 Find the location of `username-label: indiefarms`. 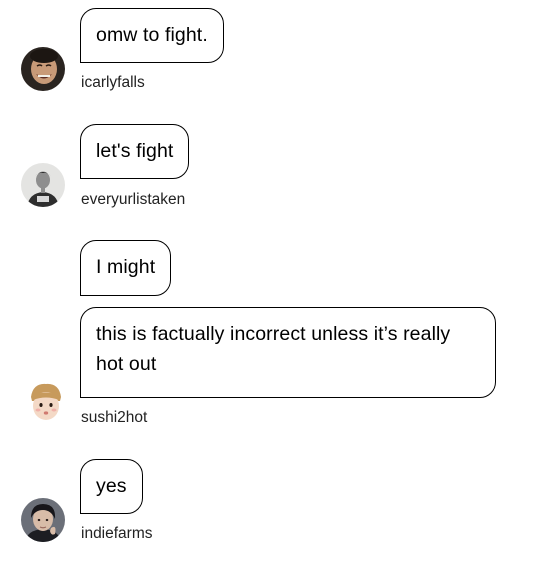

username-label: indiefarms is located at coordinates (117, 534).